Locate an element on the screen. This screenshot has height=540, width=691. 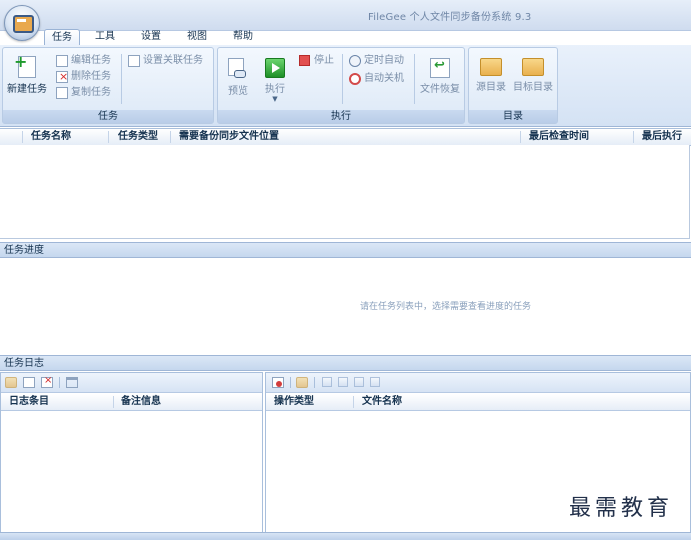
log-details-toolbar is located at coordinates (478, 383).